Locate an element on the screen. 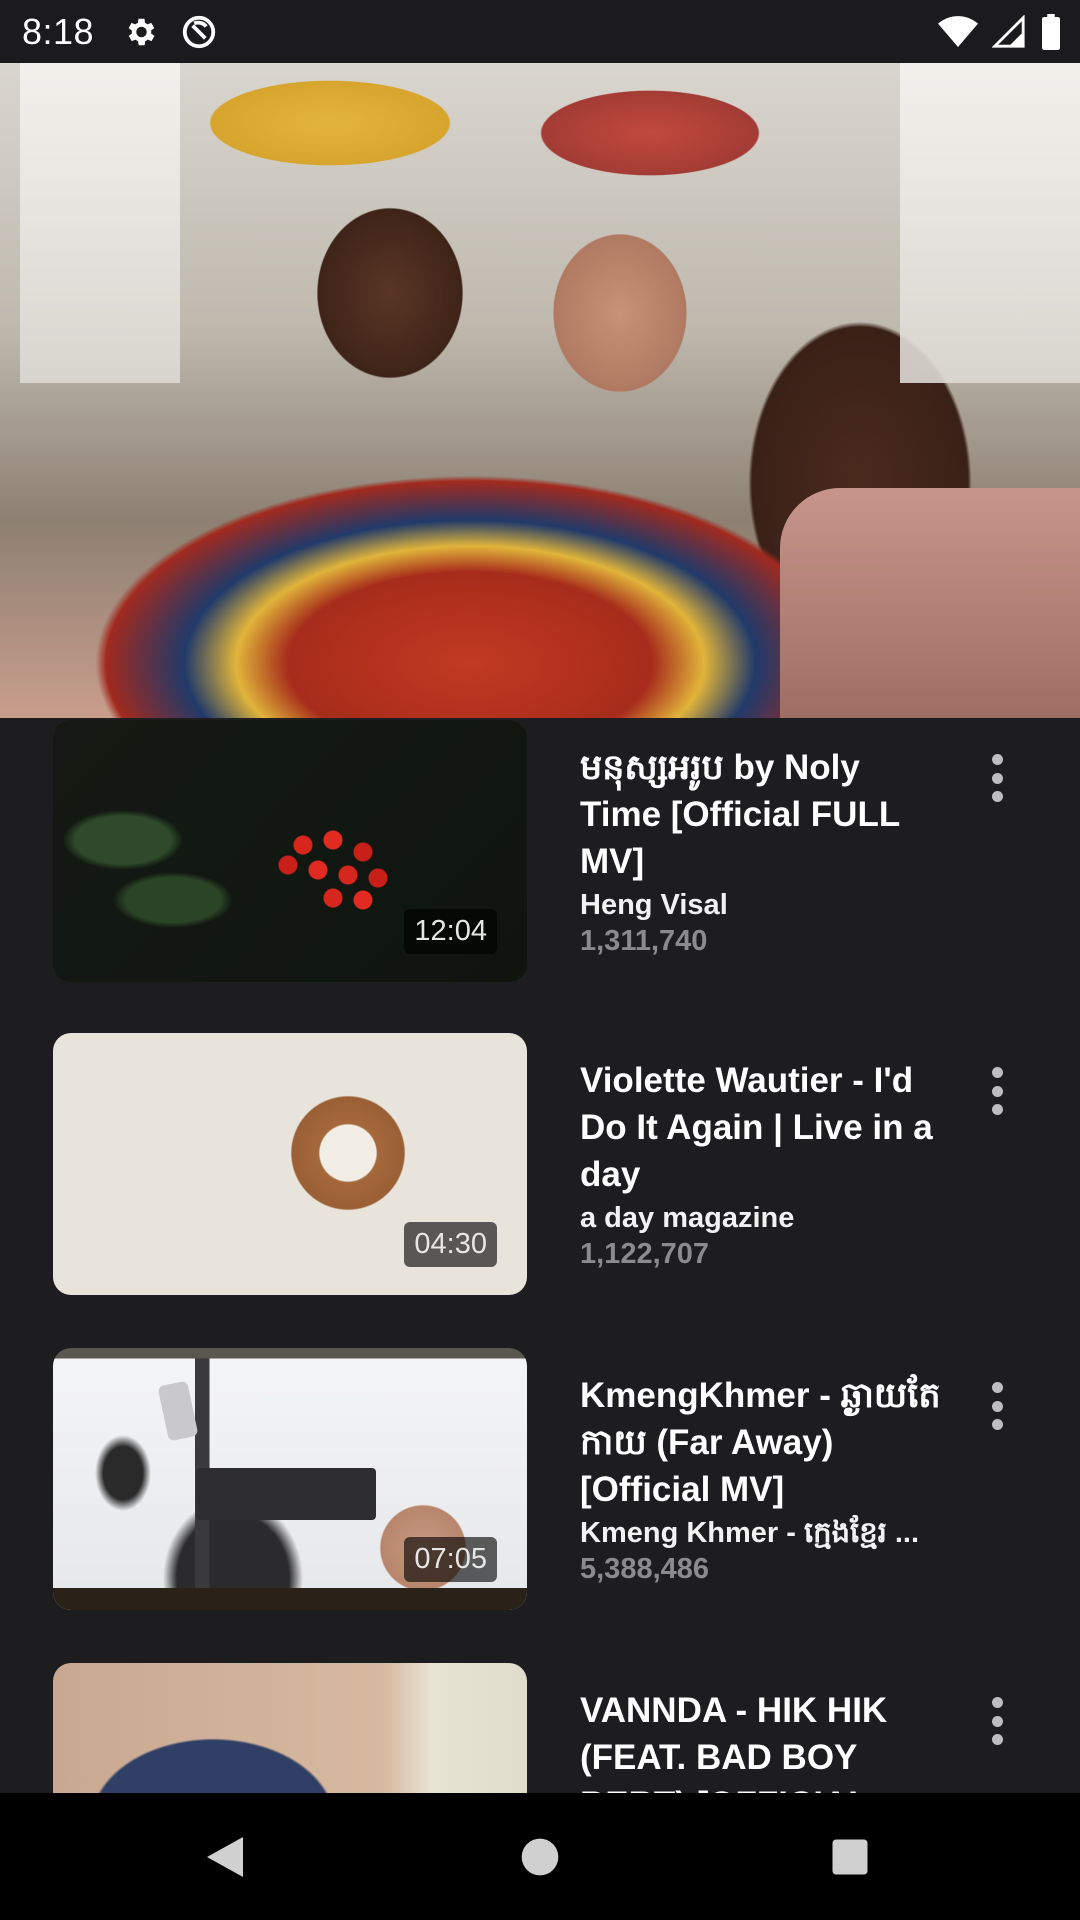 Image resolution: width=1080 pixels, height=1920 pixels. video-channel: Heng Visal is located at coordinates (654, 905).